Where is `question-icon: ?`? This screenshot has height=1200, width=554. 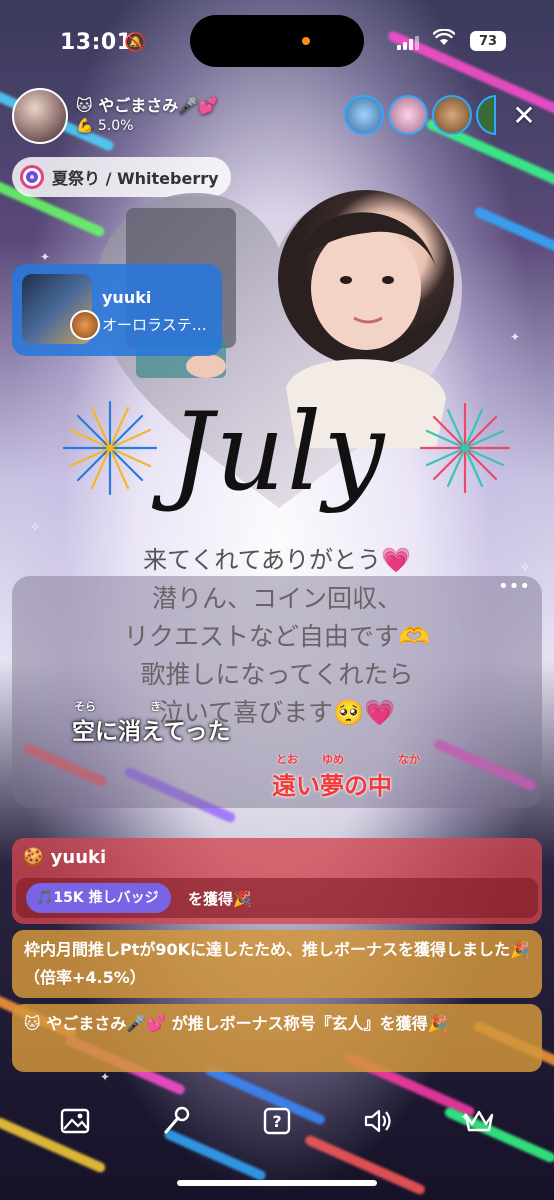
question-icon: ? is located at coordinates (277, 1121).